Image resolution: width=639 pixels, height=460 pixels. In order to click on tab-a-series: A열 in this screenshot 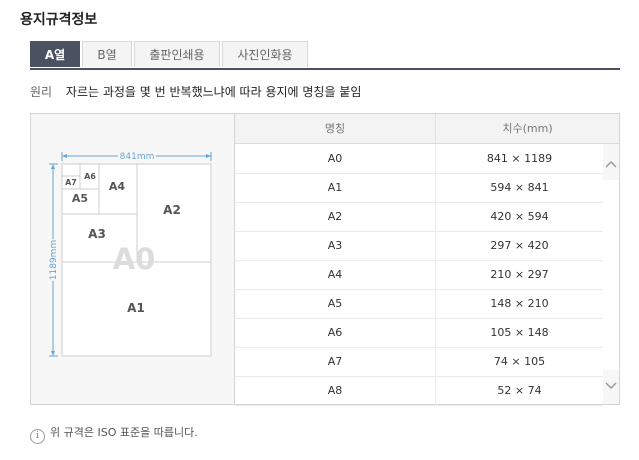, I will do `click(55, 54)`.